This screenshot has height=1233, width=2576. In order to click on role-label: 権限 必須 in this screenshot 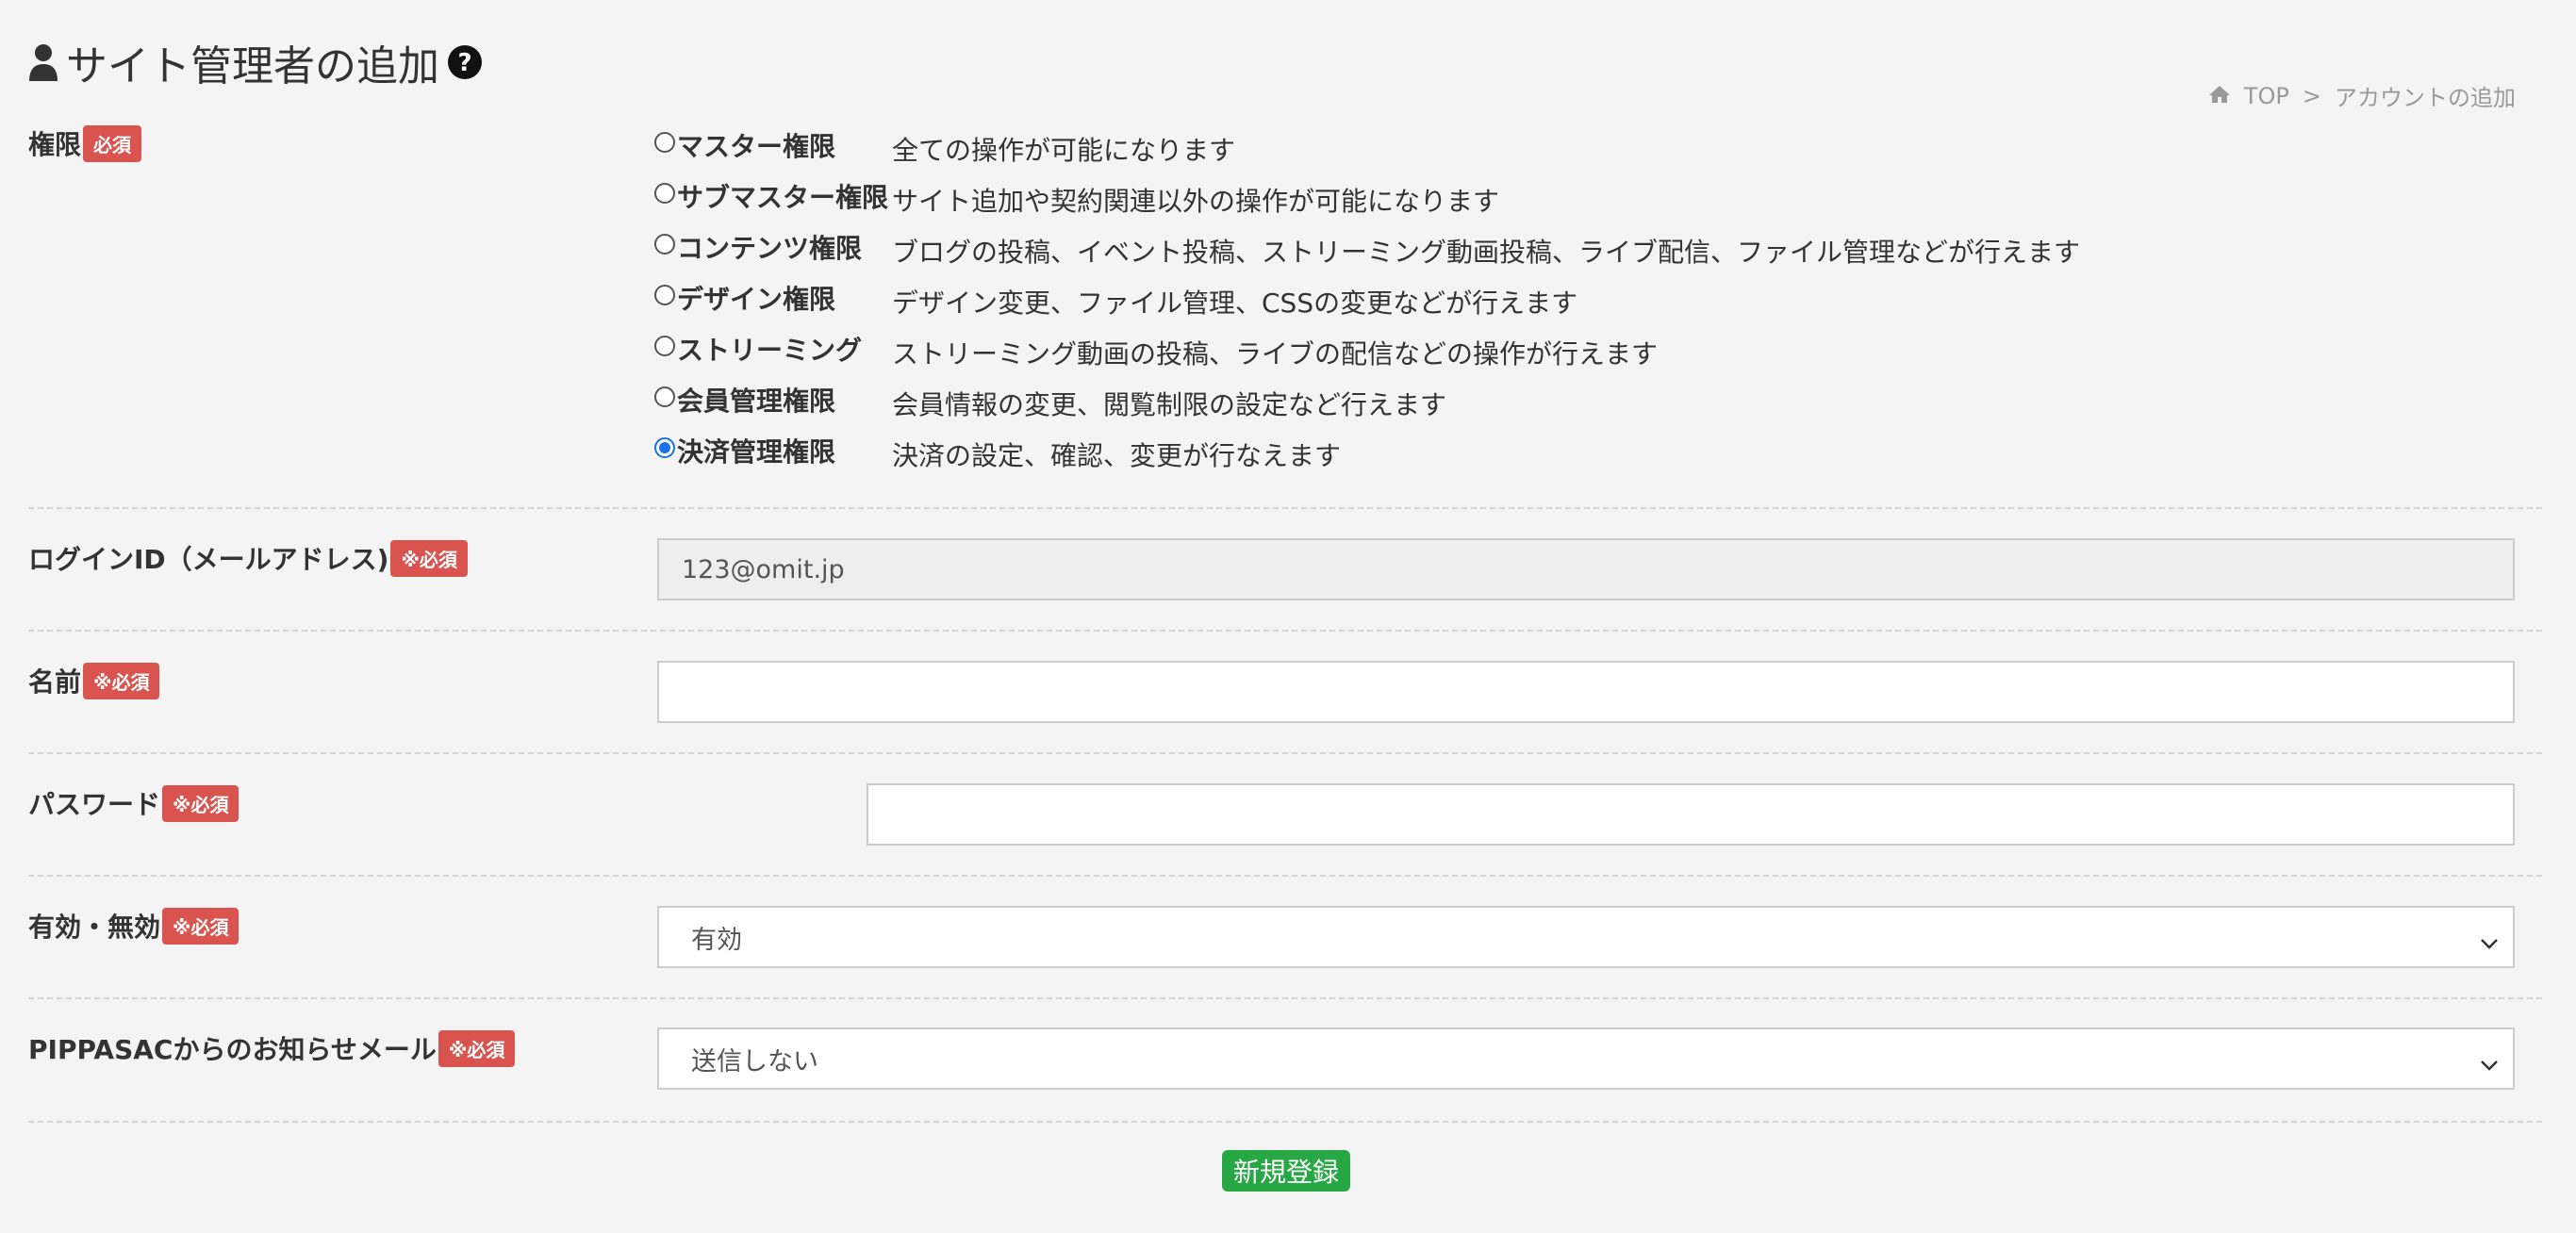, I will do `click(85, 143)`.